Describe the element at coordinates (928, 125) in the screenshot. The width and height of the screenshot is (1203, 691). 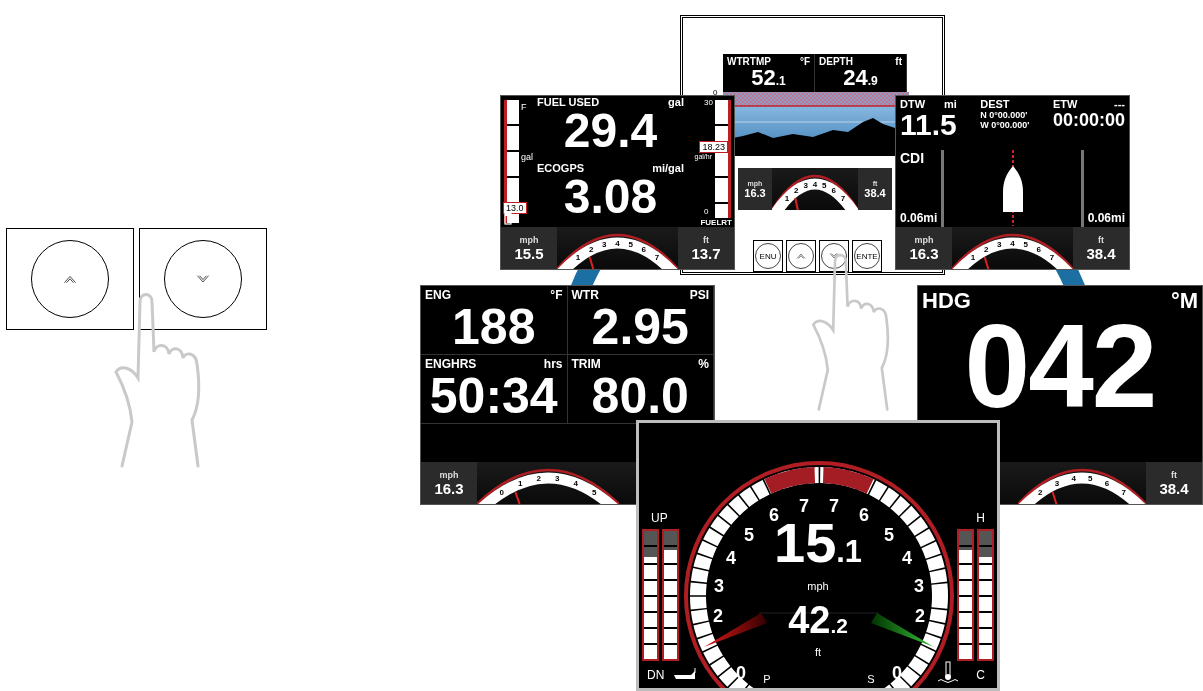
I see `value-readout: 11.5` at that location.